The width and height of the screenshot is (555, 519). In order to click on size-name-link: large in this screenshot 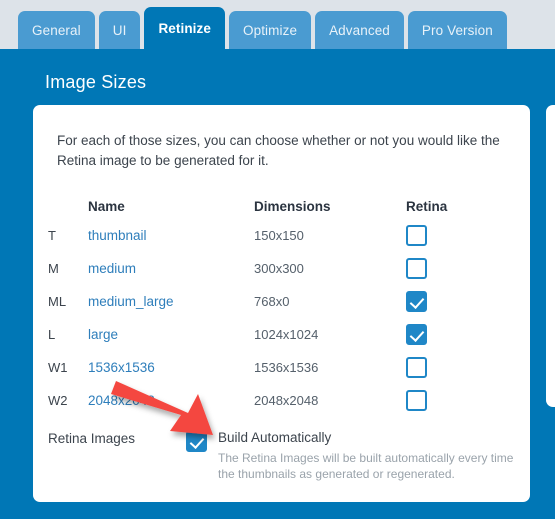, I will do `click(103, 334)`.